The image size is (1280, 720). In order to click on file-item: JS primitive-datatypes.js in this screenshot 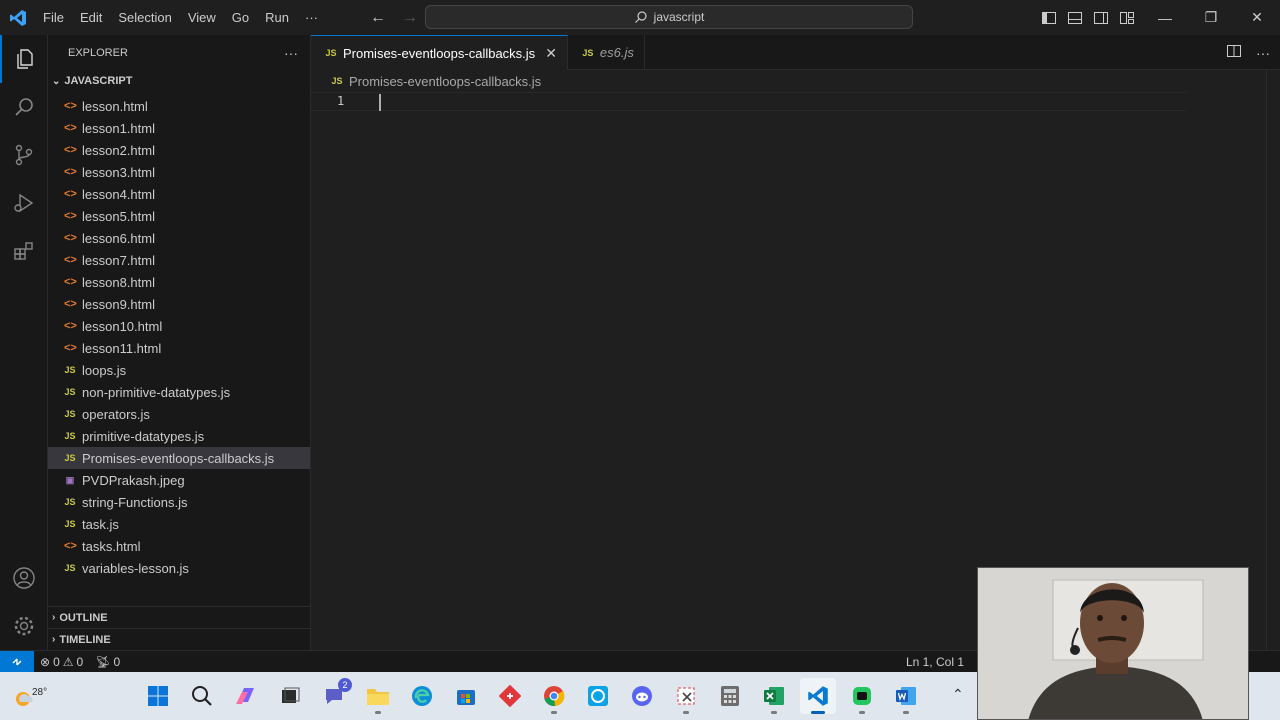, I will do `click(179, 436)`.